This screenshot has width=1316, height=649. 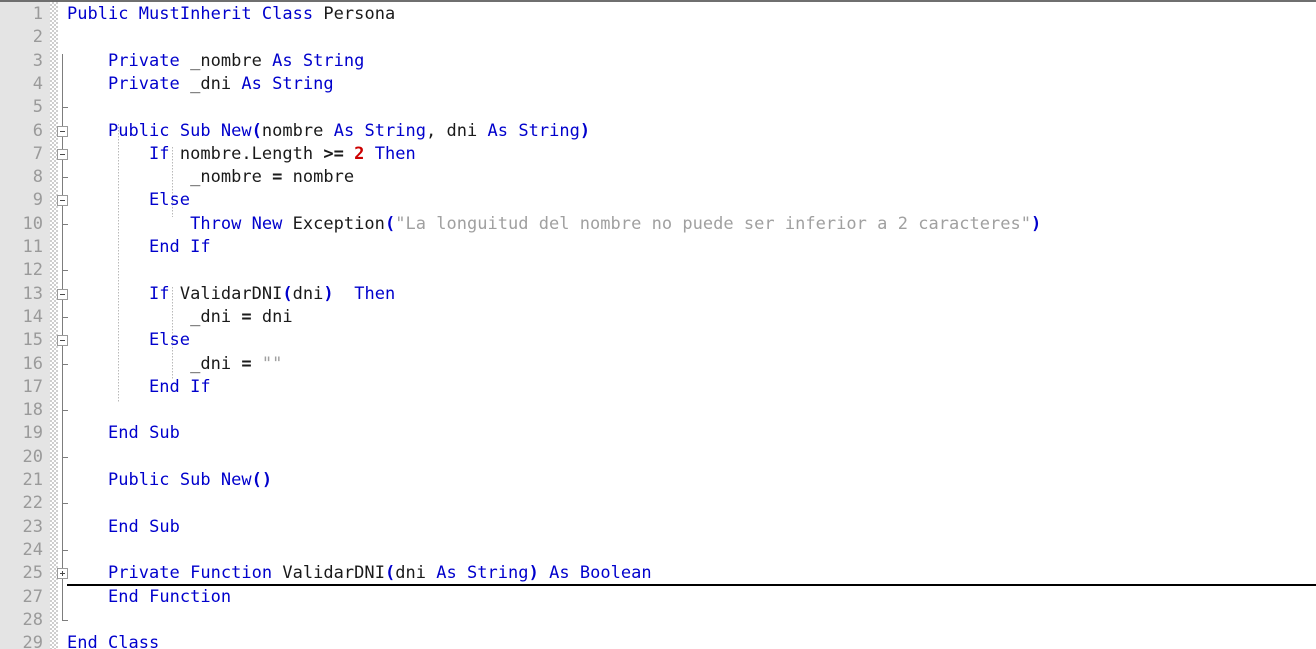 I want to click on code-line: _nombre = nombre, so click(x=210, y=177).